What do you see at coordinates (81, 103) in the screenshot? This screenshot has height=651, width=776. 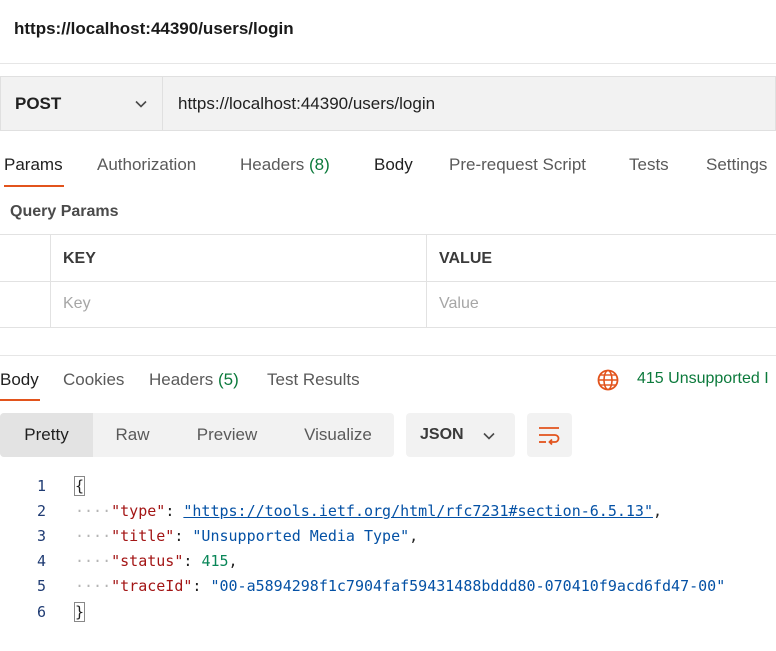 I see `method-select: POST` at bounding box center [81, 103].